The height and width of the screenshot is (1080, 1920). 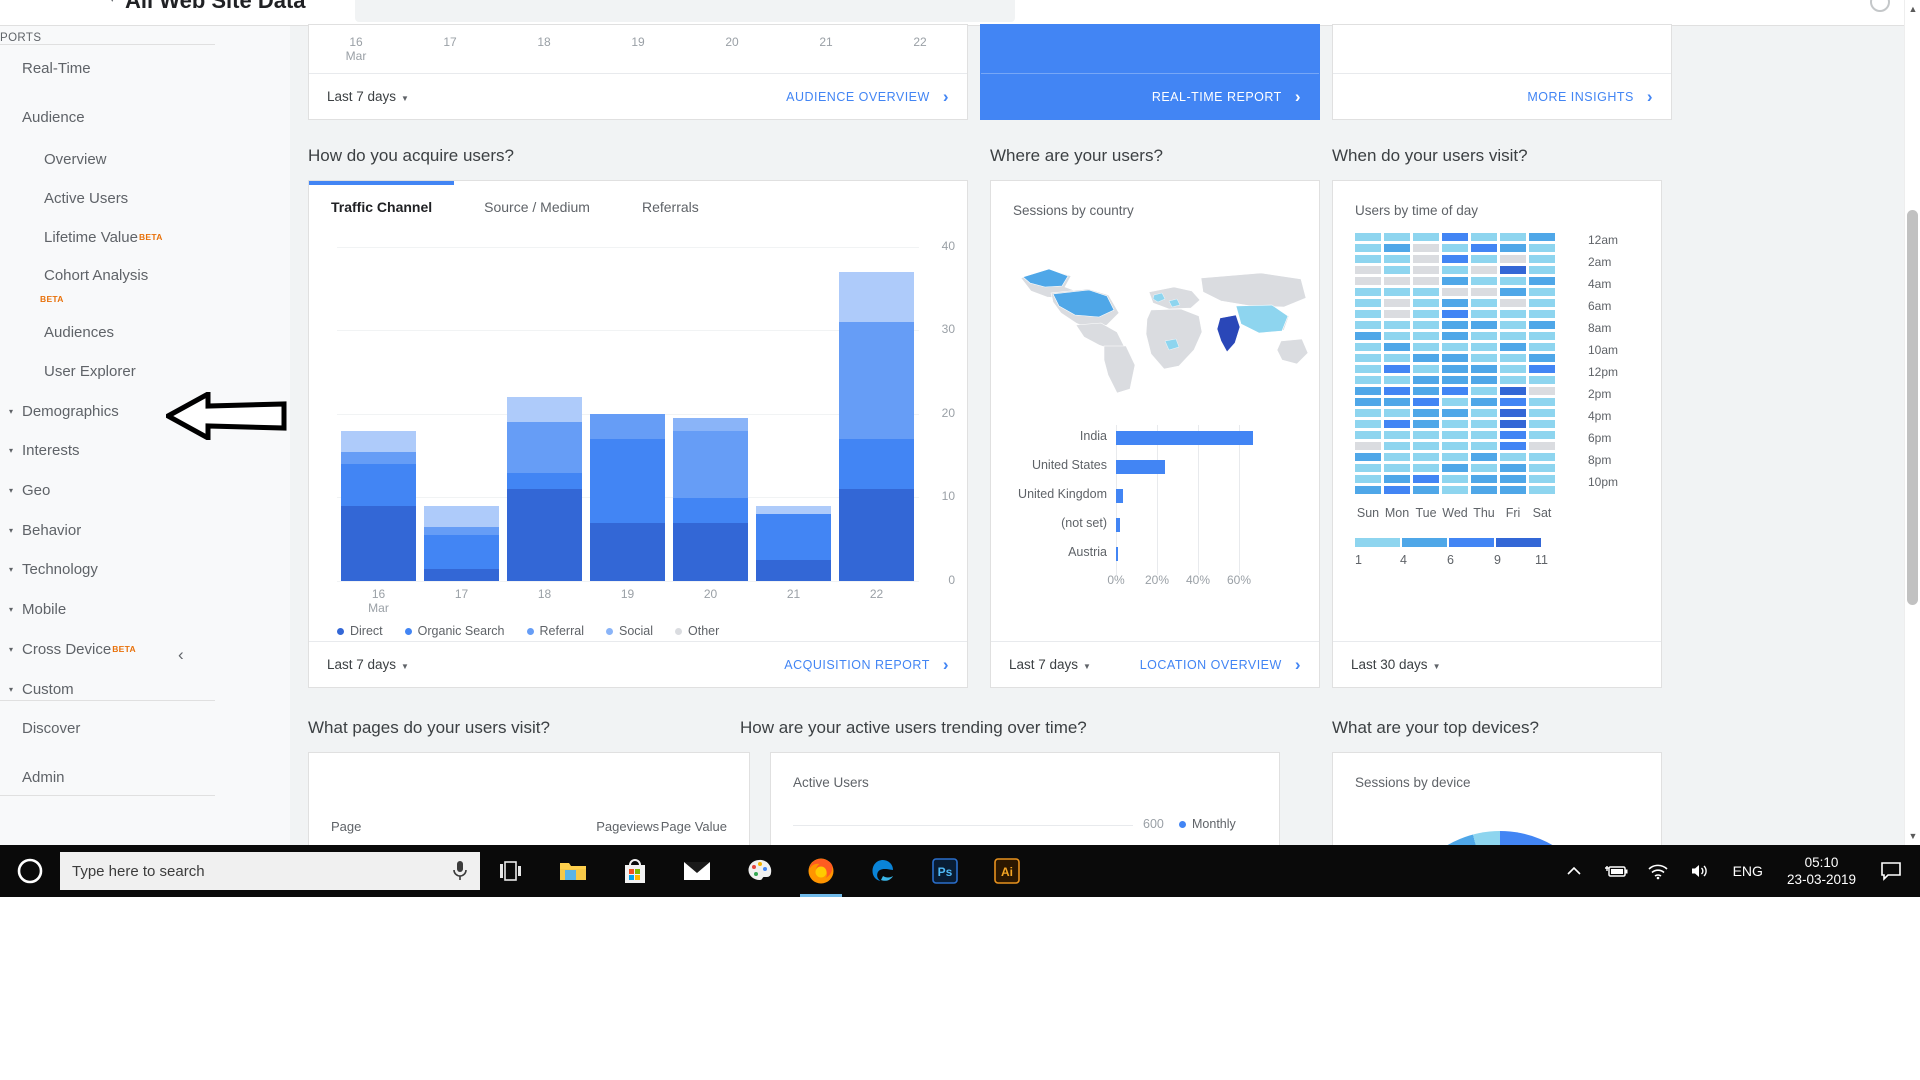 What do you see at coordinates (360, 631) in the screenshot?
I see `legend-item-direct: Direct` at bounding box center [360, 631].